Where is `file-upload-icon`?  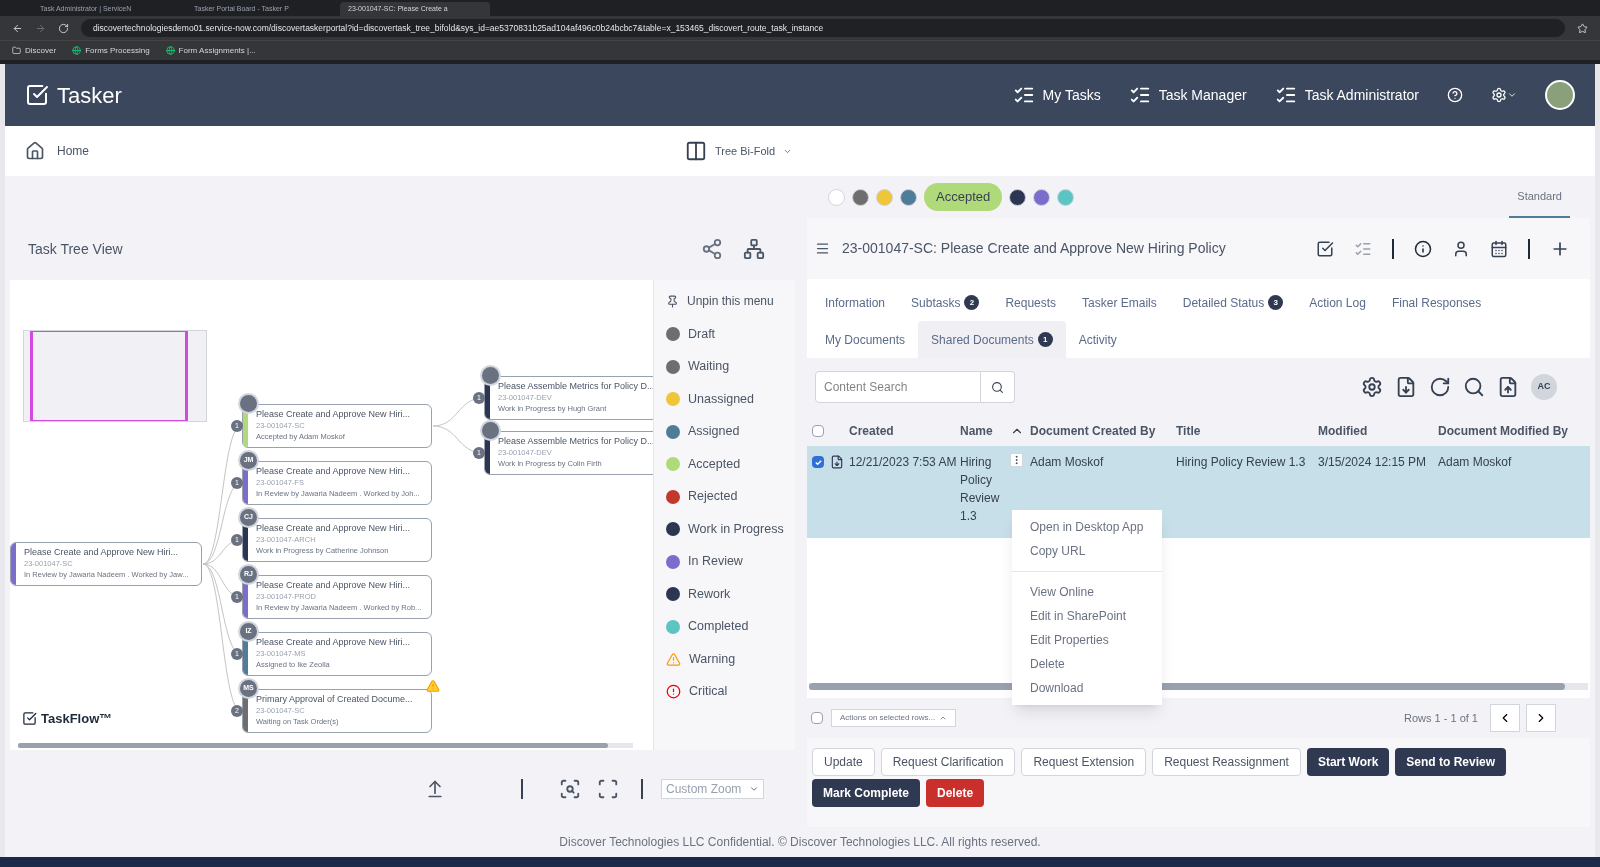 file-upload-icon is located at coordinates (1508, 387).